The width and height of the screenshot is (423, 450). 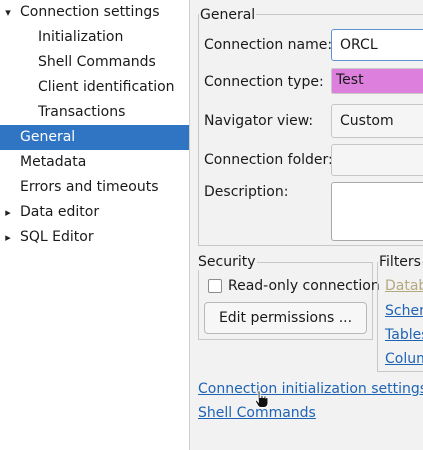 I want to click on tree-item-label: Metadata, so click(x=53, y=162).